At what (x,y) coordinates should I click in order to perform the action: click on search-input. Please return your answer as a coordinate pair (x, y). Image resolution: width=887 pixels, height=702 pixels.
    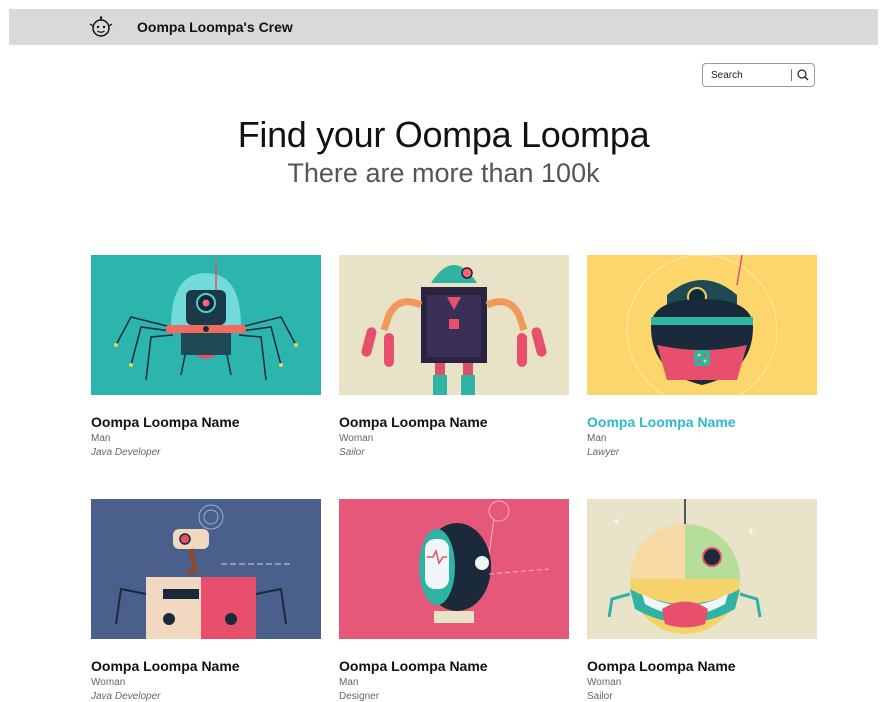
    Looking at the image, I should click on (746, 75).